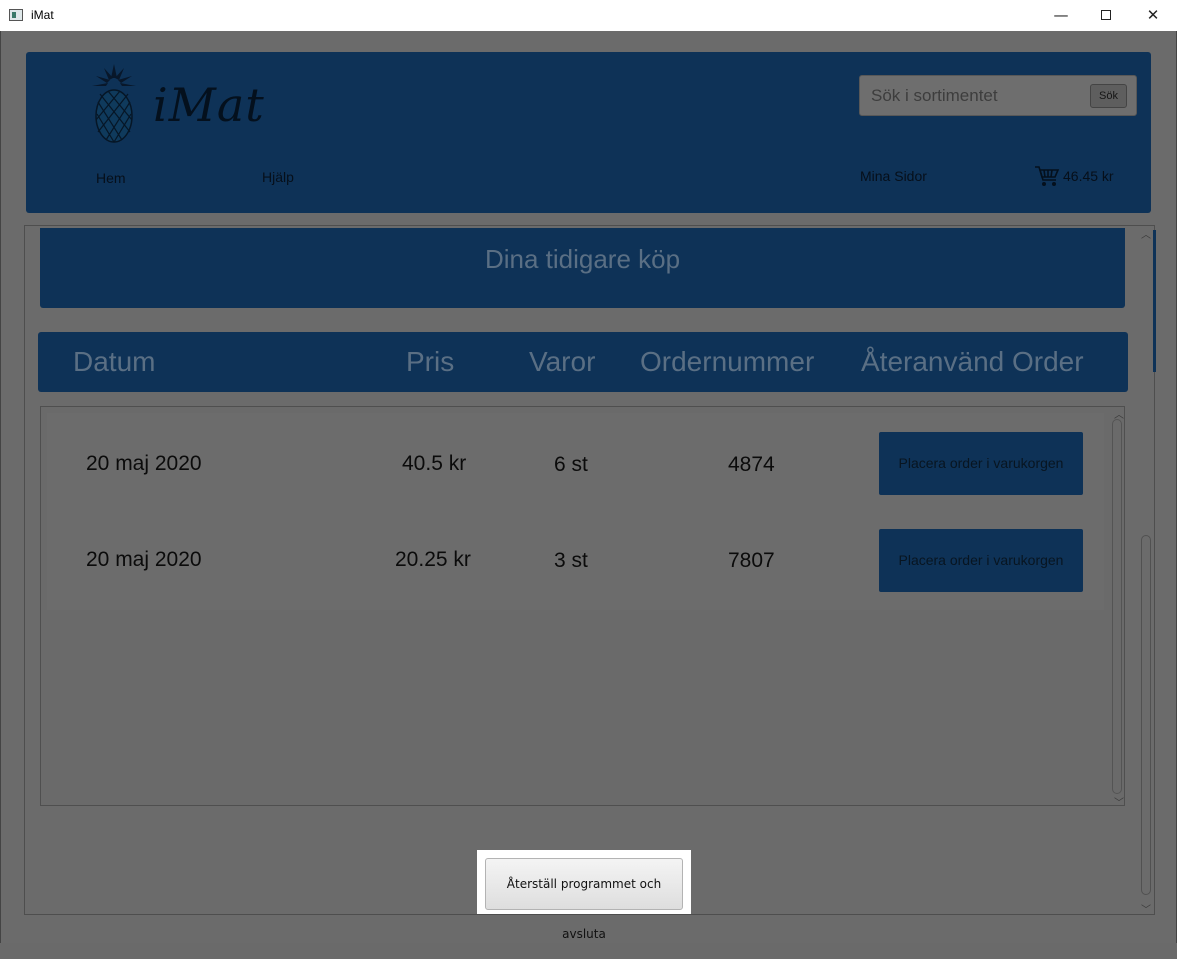 This screenshot has height=959, width=1177. I want to click on accent-bar, so click(1154, 301).